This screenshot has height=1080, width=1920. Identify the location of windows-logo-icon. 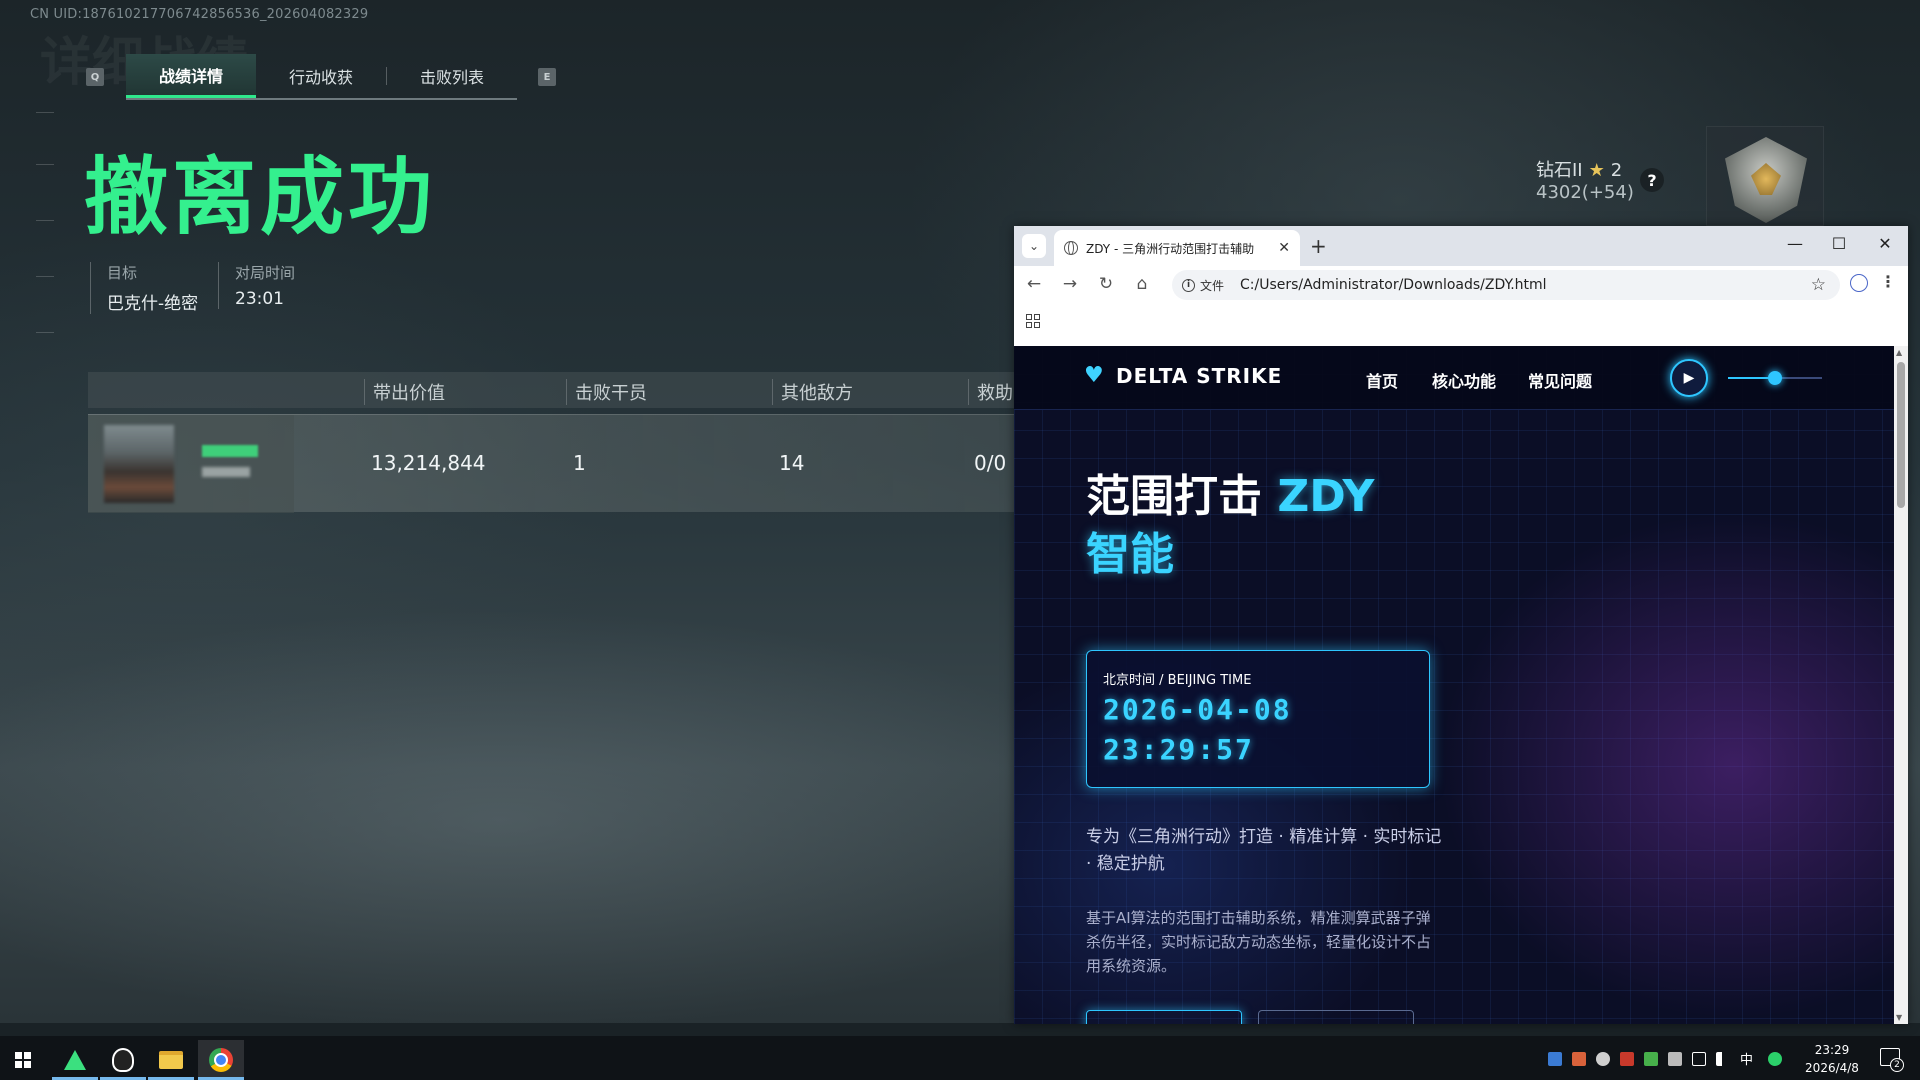
(23, 1060).